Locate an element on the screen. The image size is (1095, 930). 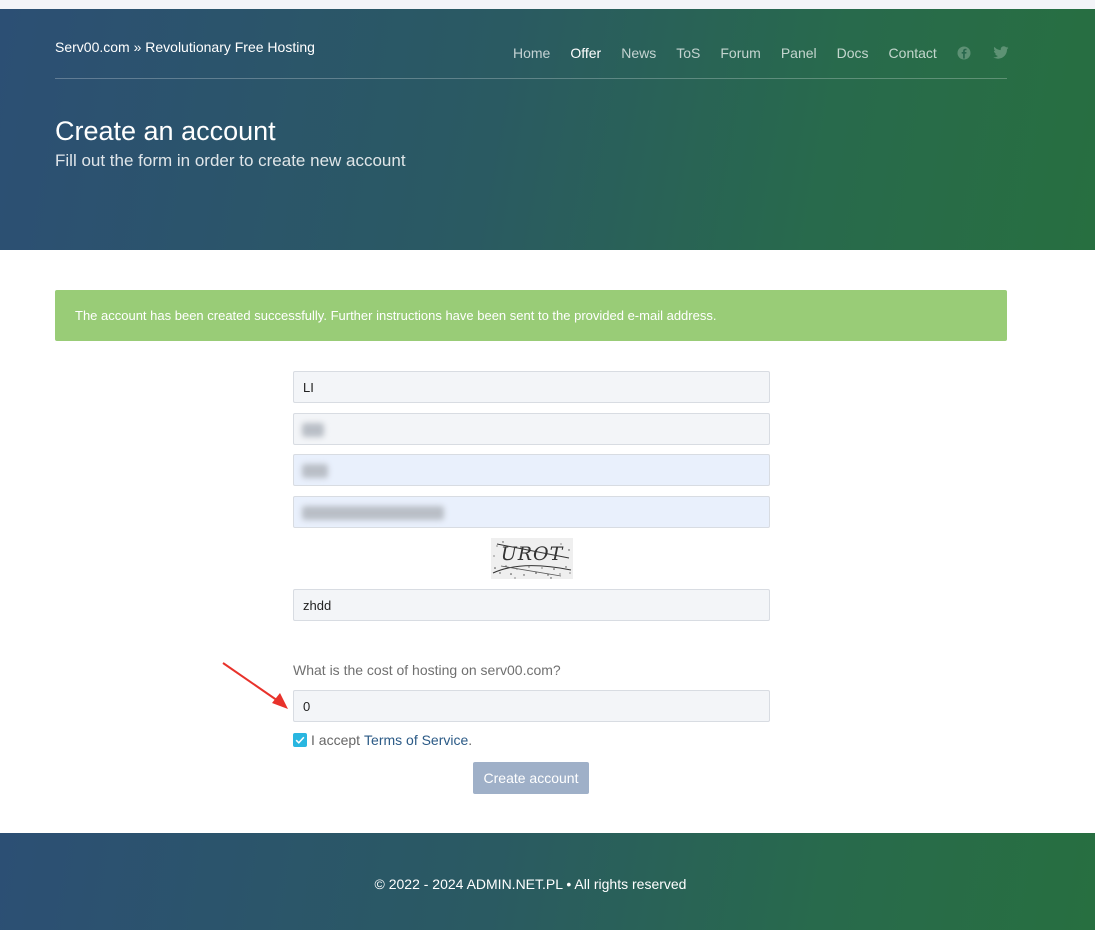
nav-panel: Panel is located at coordinates (799, 53).